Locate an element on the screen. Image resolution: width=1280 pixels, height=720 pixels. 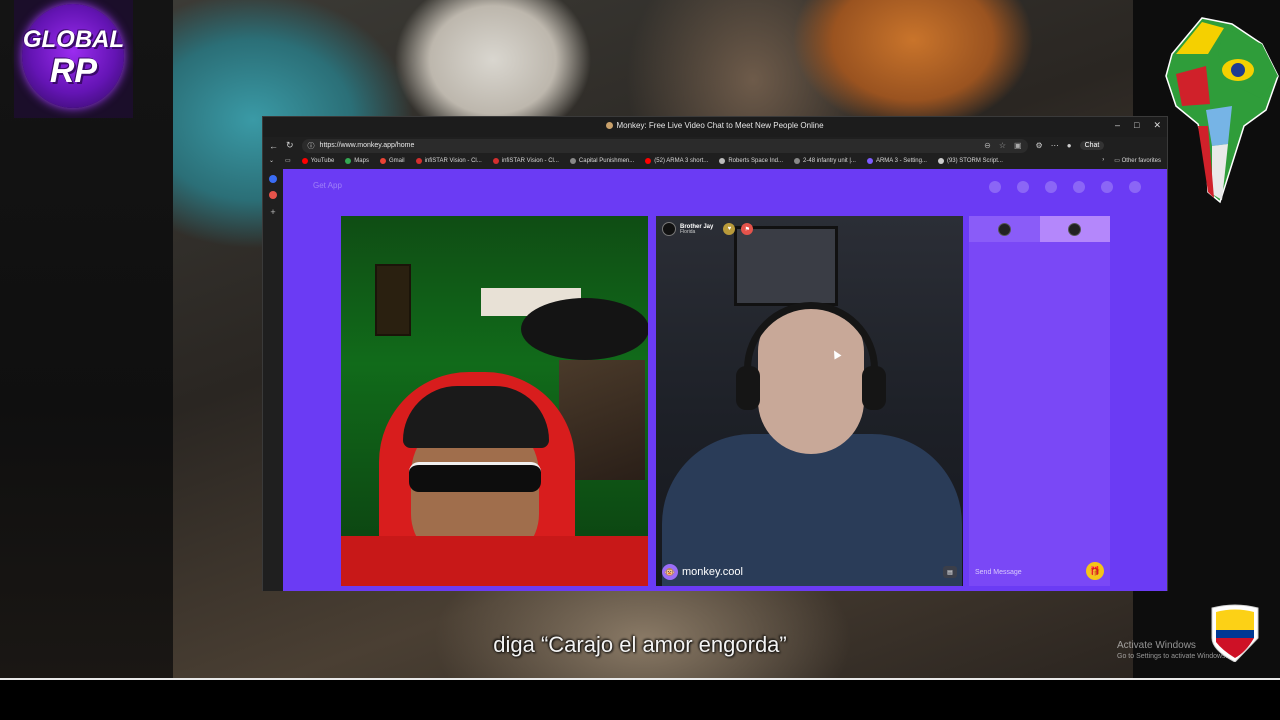
maximize-button: □ is located at coordinates (1136, 125).